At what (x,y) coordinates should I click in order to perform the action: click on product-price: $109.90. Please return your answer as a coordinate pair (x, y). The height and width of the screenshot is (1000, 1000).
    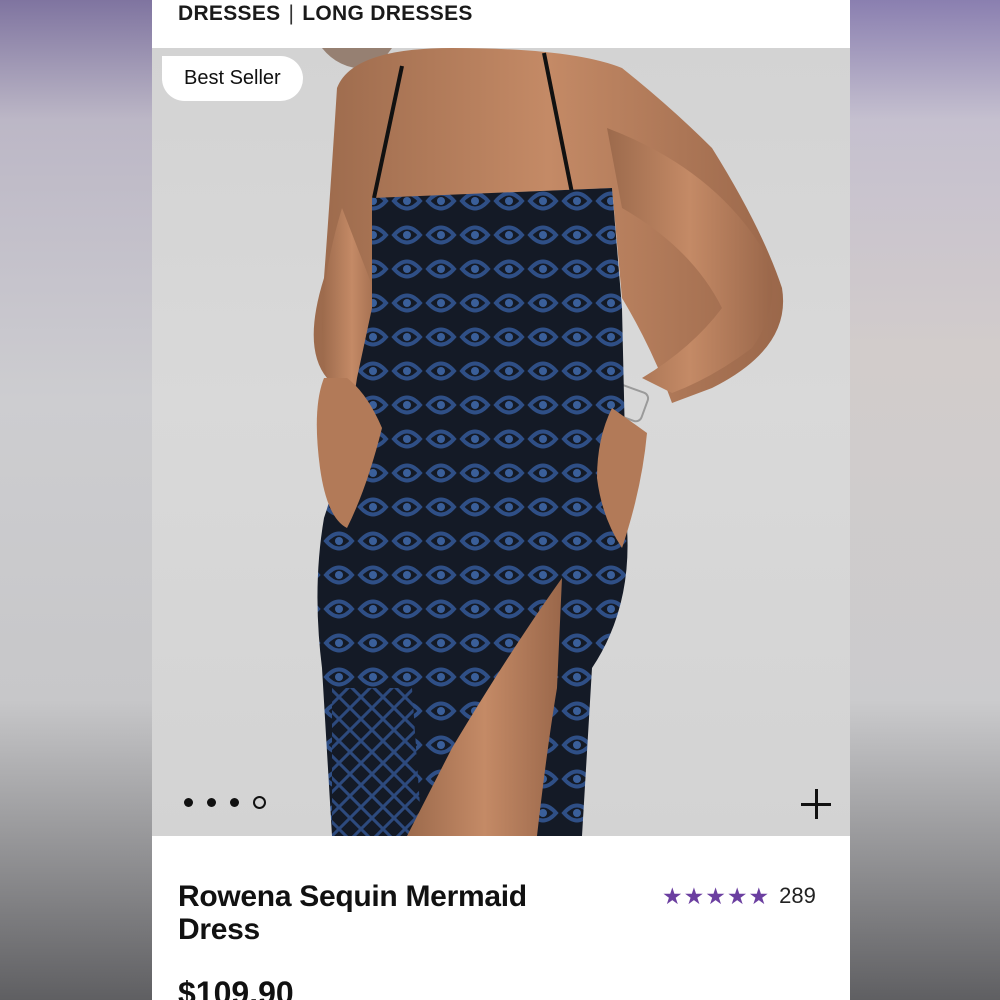
    Looking at the image, I should click on (236, 987).